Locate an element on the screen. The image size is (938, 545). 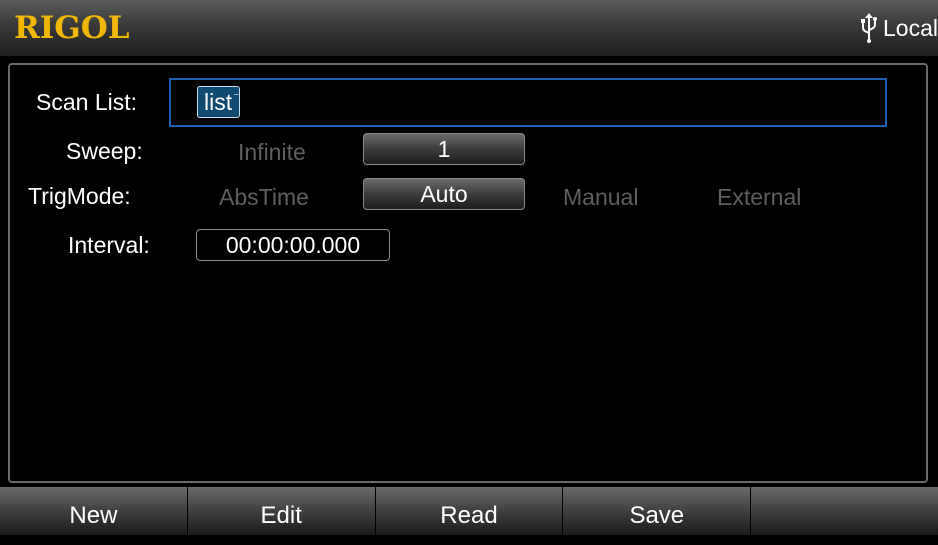
remote-status-label: Local is located at coordinates (910, 28).